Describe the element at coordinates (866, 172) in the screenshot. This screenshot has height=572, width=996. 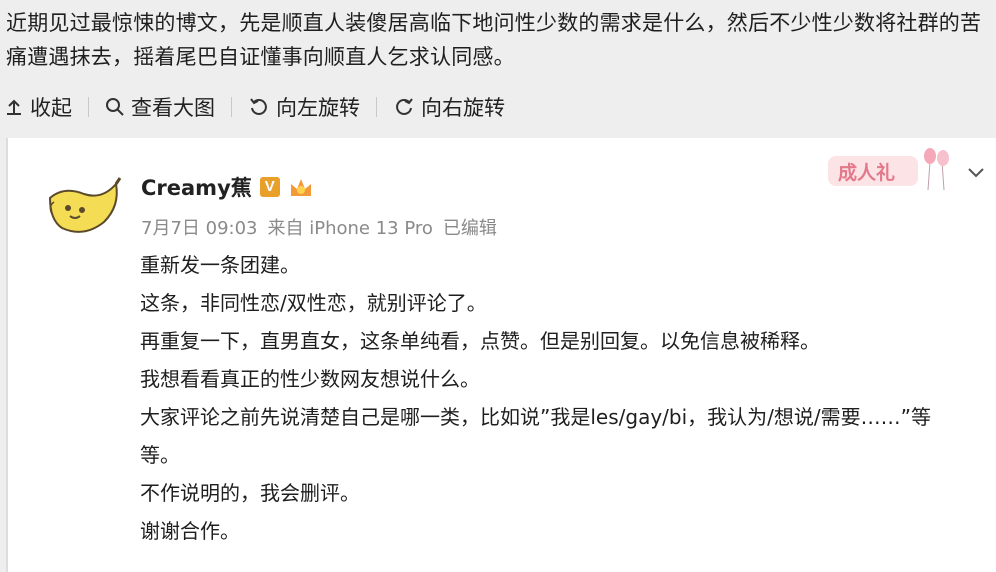
I see `sticker-text: 成人礼` at that location.